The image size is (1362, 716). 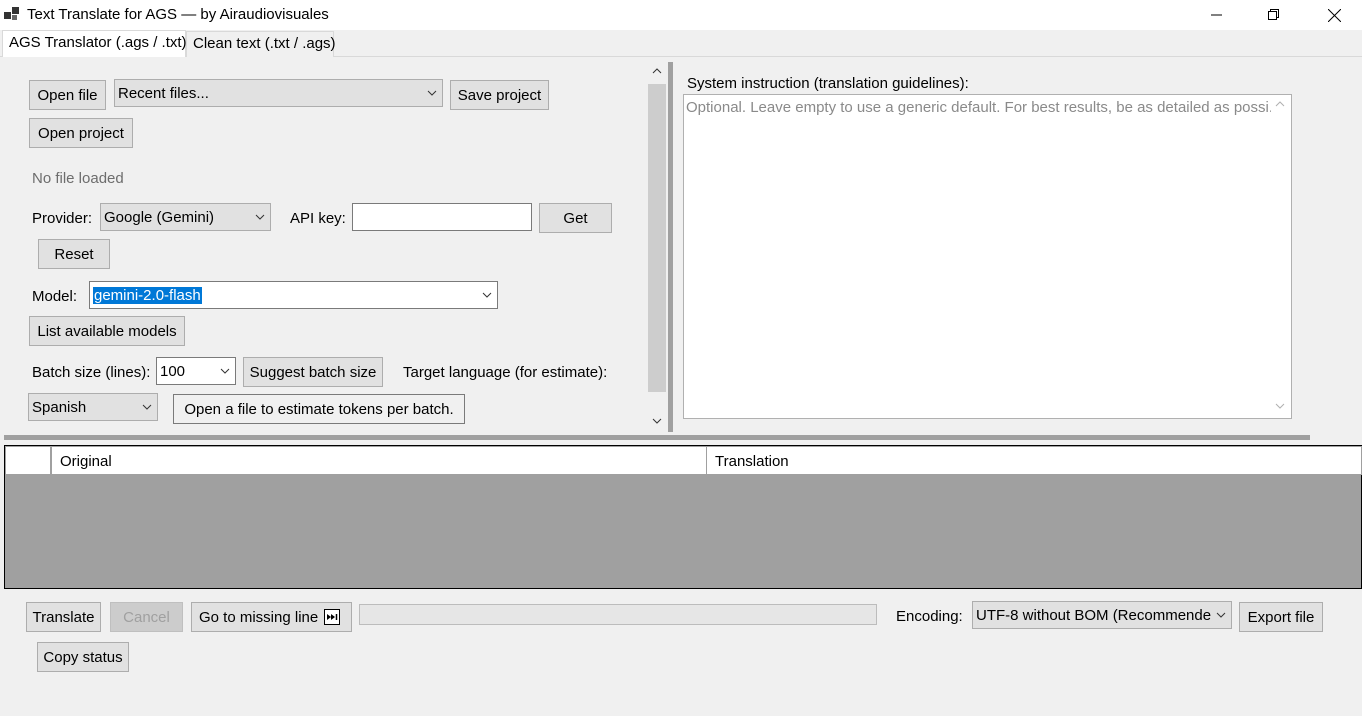 I want to click on close-icon, so click(x=1334, y=15).